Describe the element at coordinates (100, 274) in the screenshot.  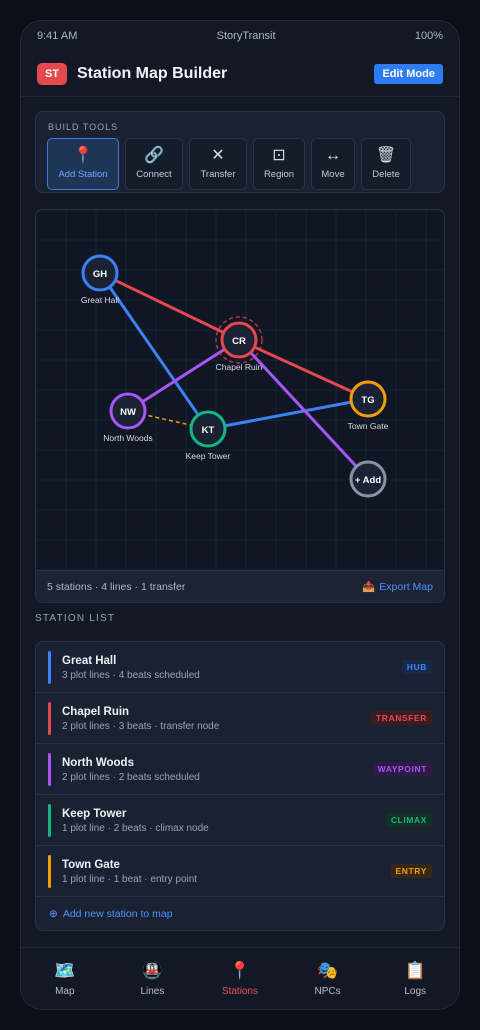
I see `station-code: GH` at that location.